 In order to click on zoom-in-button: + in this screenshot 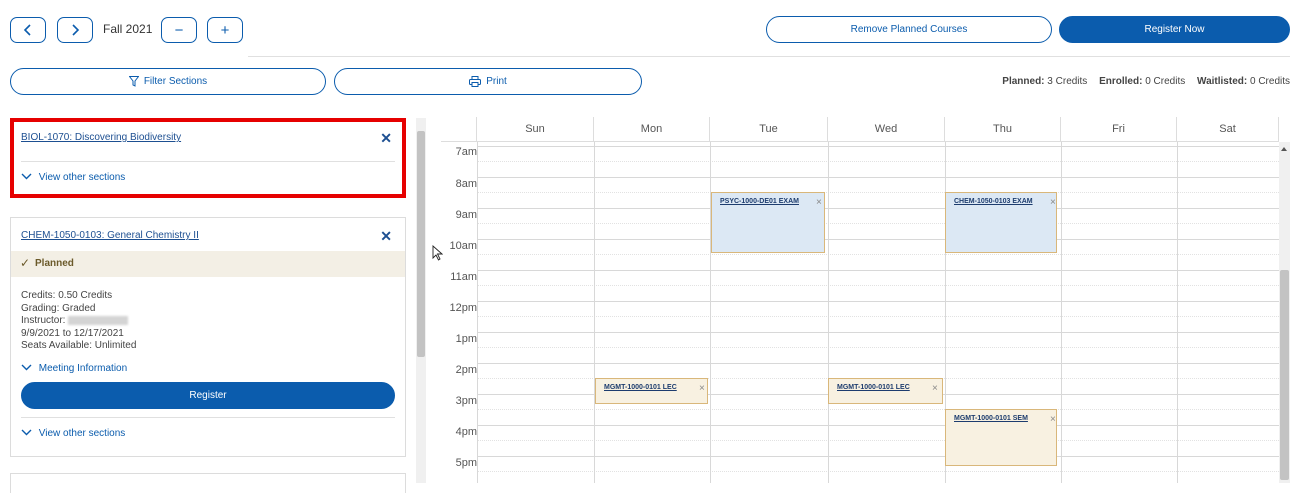, I will do `click(225, 30)`.